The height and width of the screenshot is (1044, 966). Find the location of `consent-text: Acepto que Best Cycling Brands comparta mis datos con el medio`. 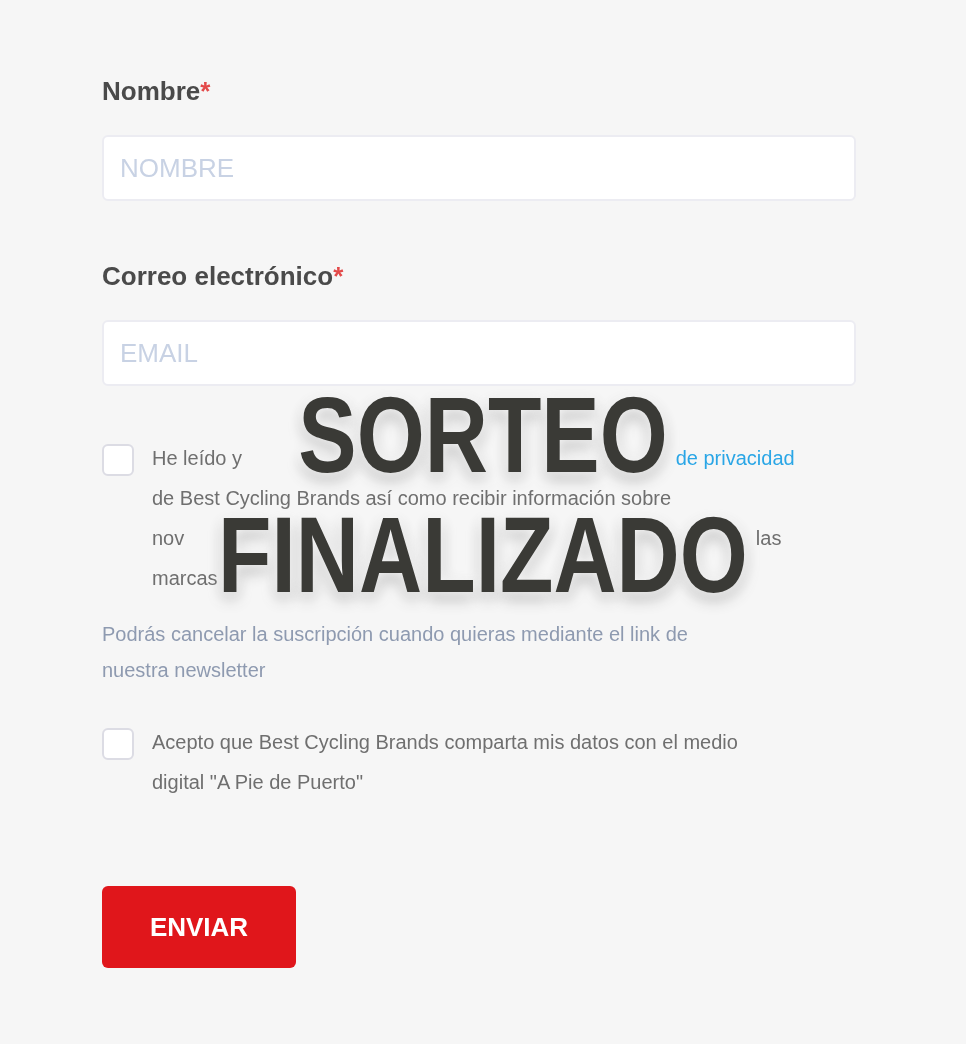

consent-text: Acepto que Best Cycling Brands comparta mis datos con el medio is located at coordinates (445, 742).